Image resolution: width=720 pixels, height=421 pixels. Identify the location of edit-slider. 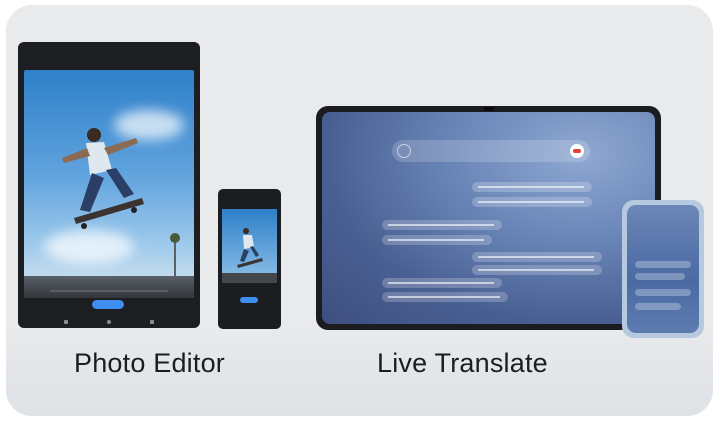
(109, 291).